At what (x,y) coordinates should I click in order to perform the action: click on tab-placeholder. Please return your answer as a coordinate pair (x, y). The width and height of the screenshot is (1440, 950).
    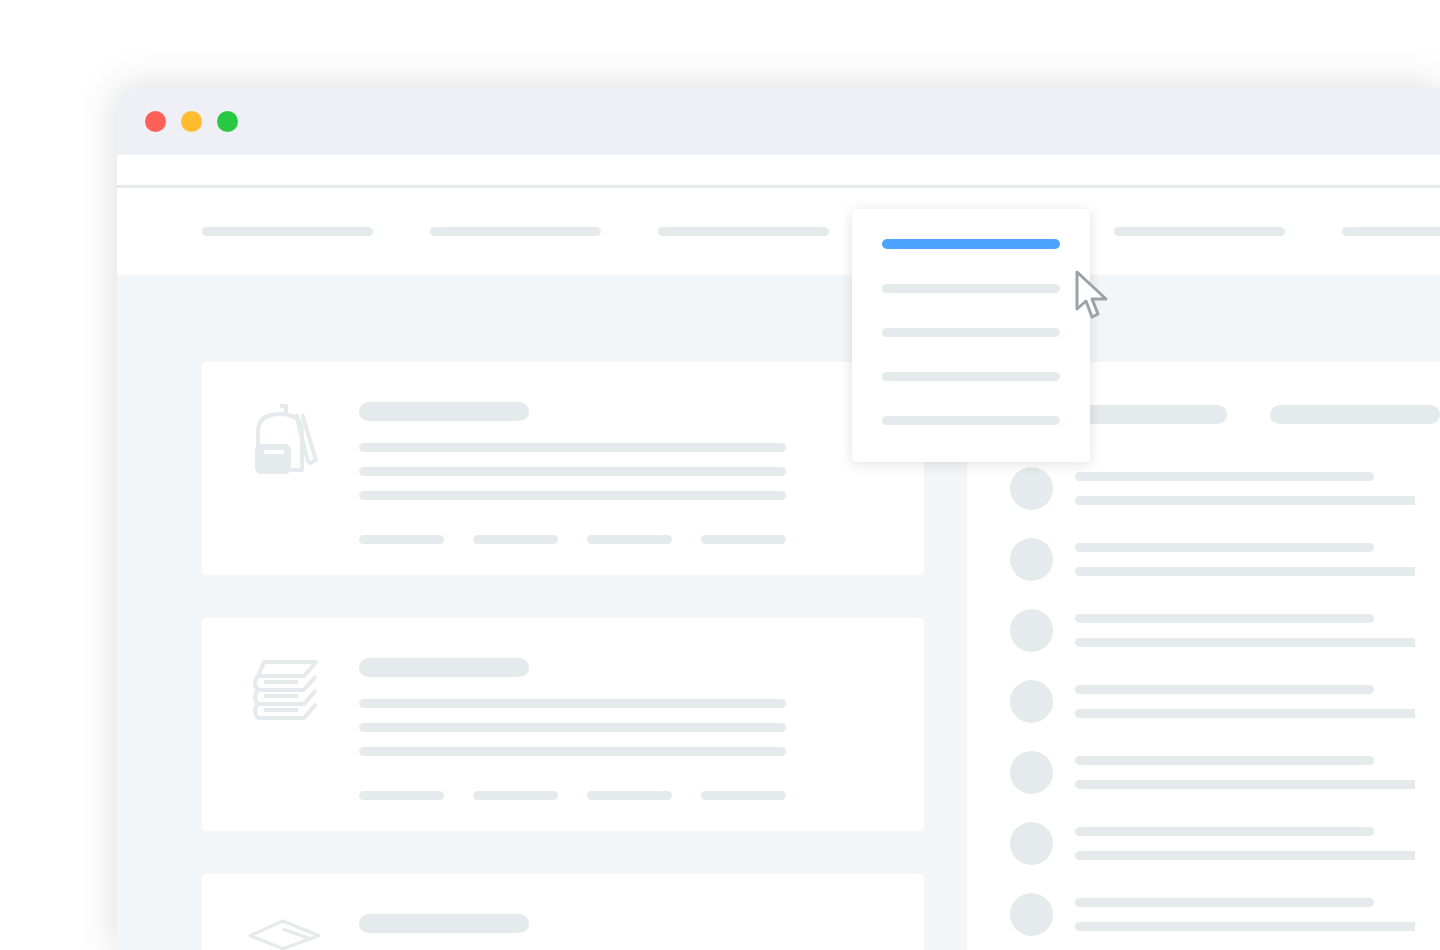
    Looking at the image, I should click on (1355, 414).